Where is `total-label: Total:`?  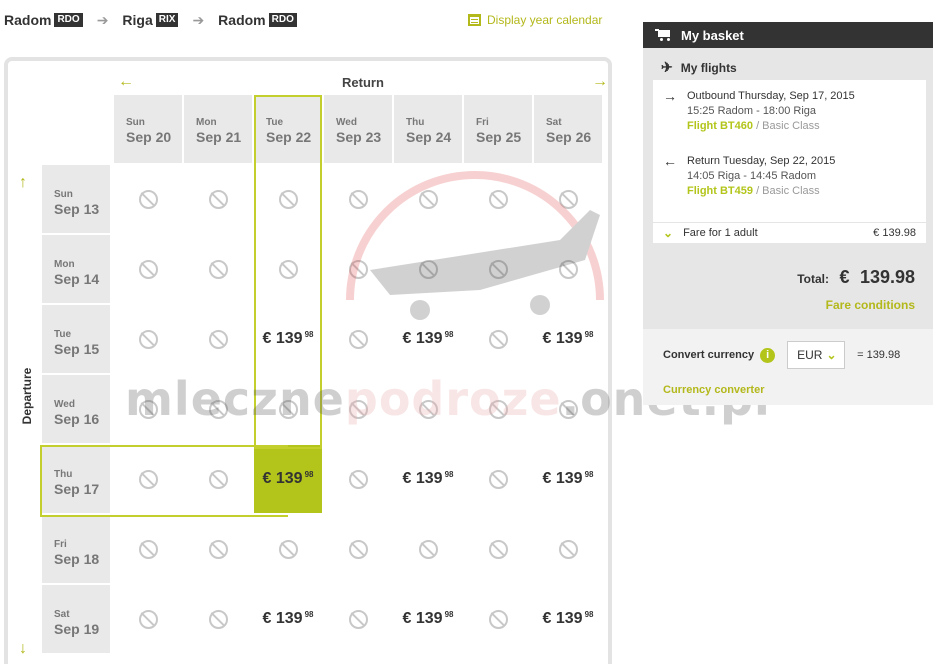
total-label: Total: is located at coordinates (813, 279).